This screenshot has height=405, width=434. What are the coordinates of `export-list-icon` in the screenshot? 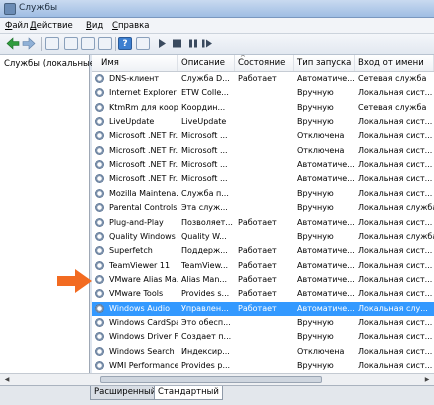 It's located at (105, 43).